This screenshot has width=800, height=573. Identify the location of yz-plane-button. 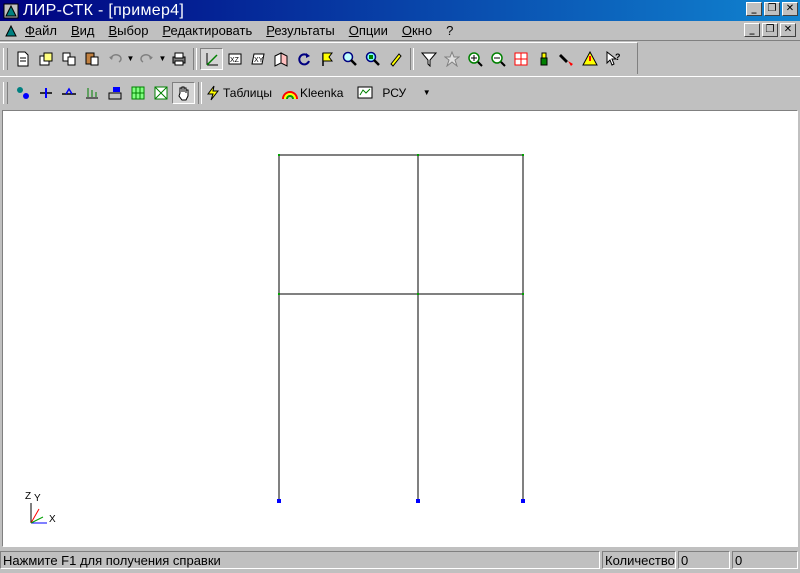
(280, 59).